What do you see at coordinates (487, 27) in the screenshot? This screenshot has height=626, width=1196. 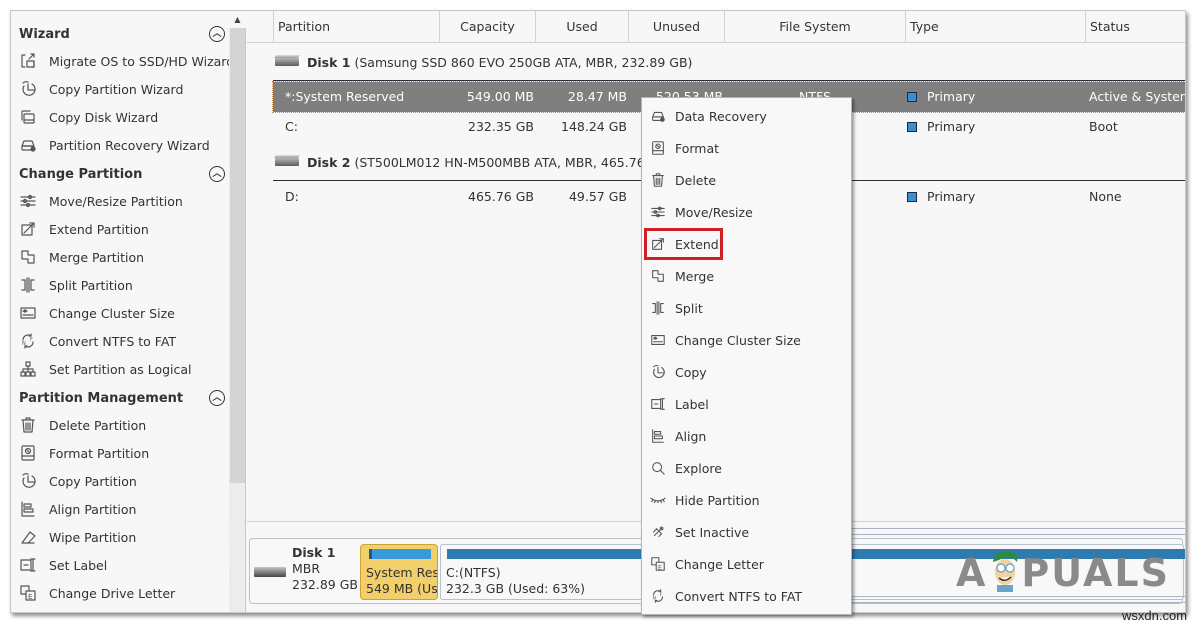 I see `column-header-capacity: Capacity` at bounding box center [487, 27].